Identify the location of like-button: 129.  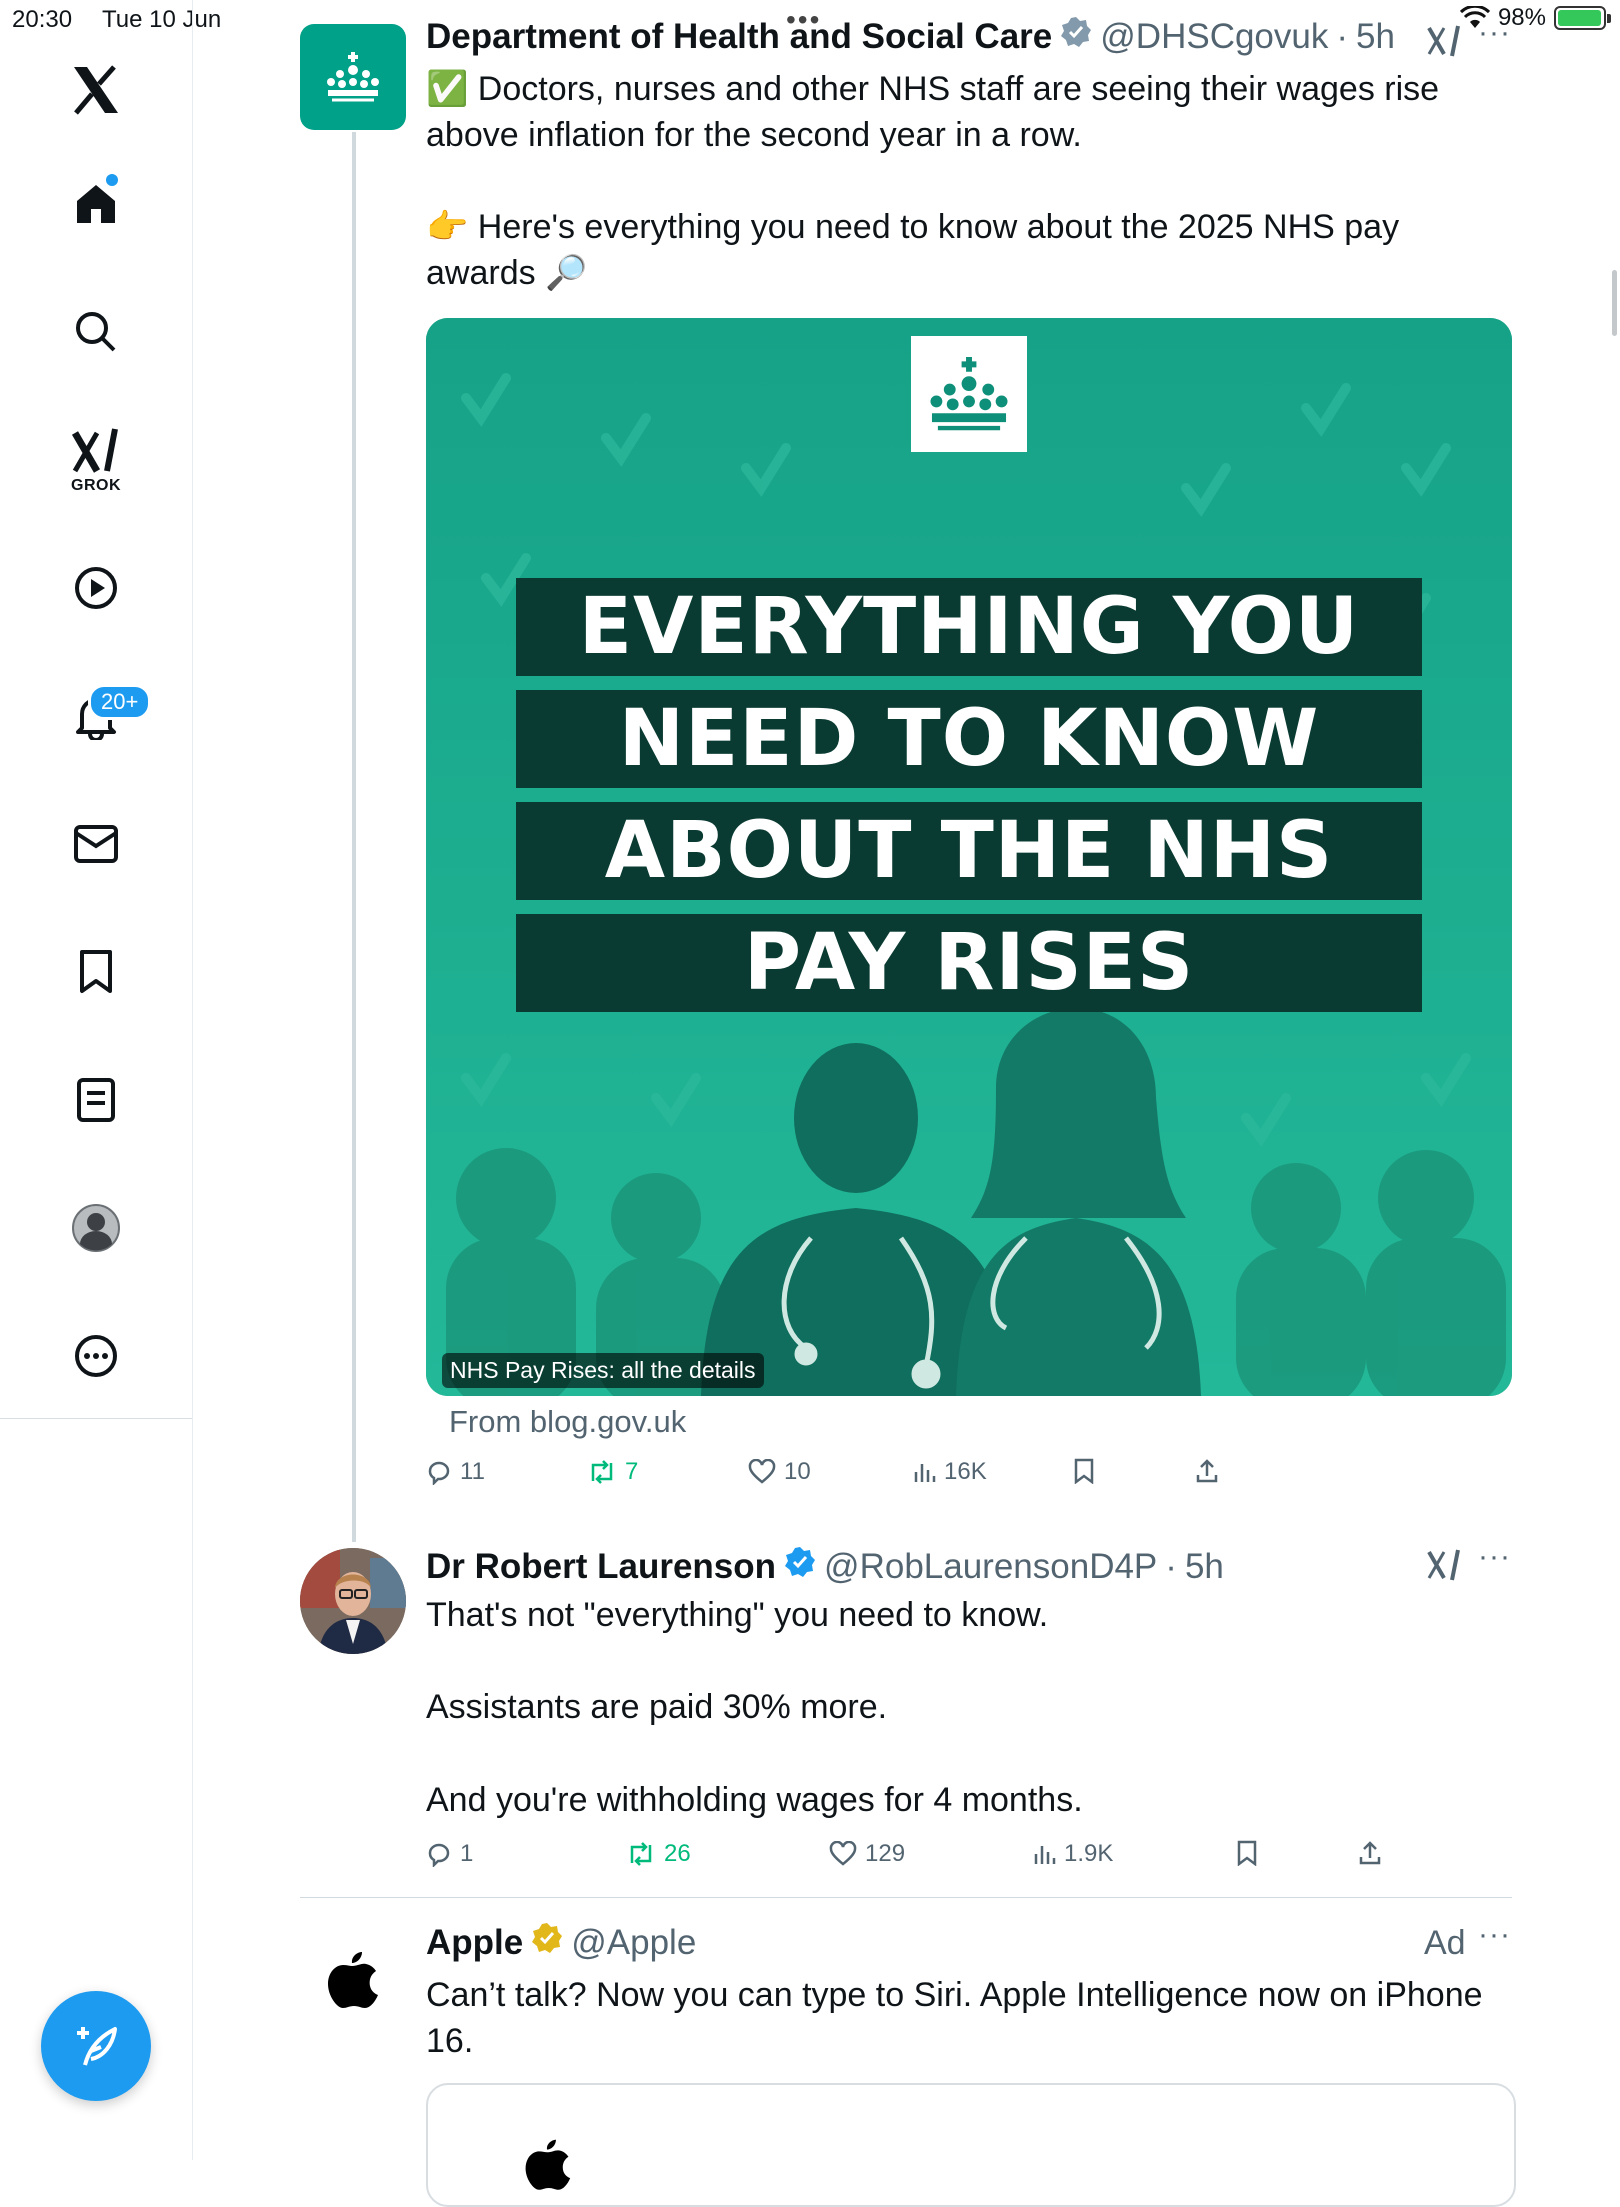
(867, 1854).